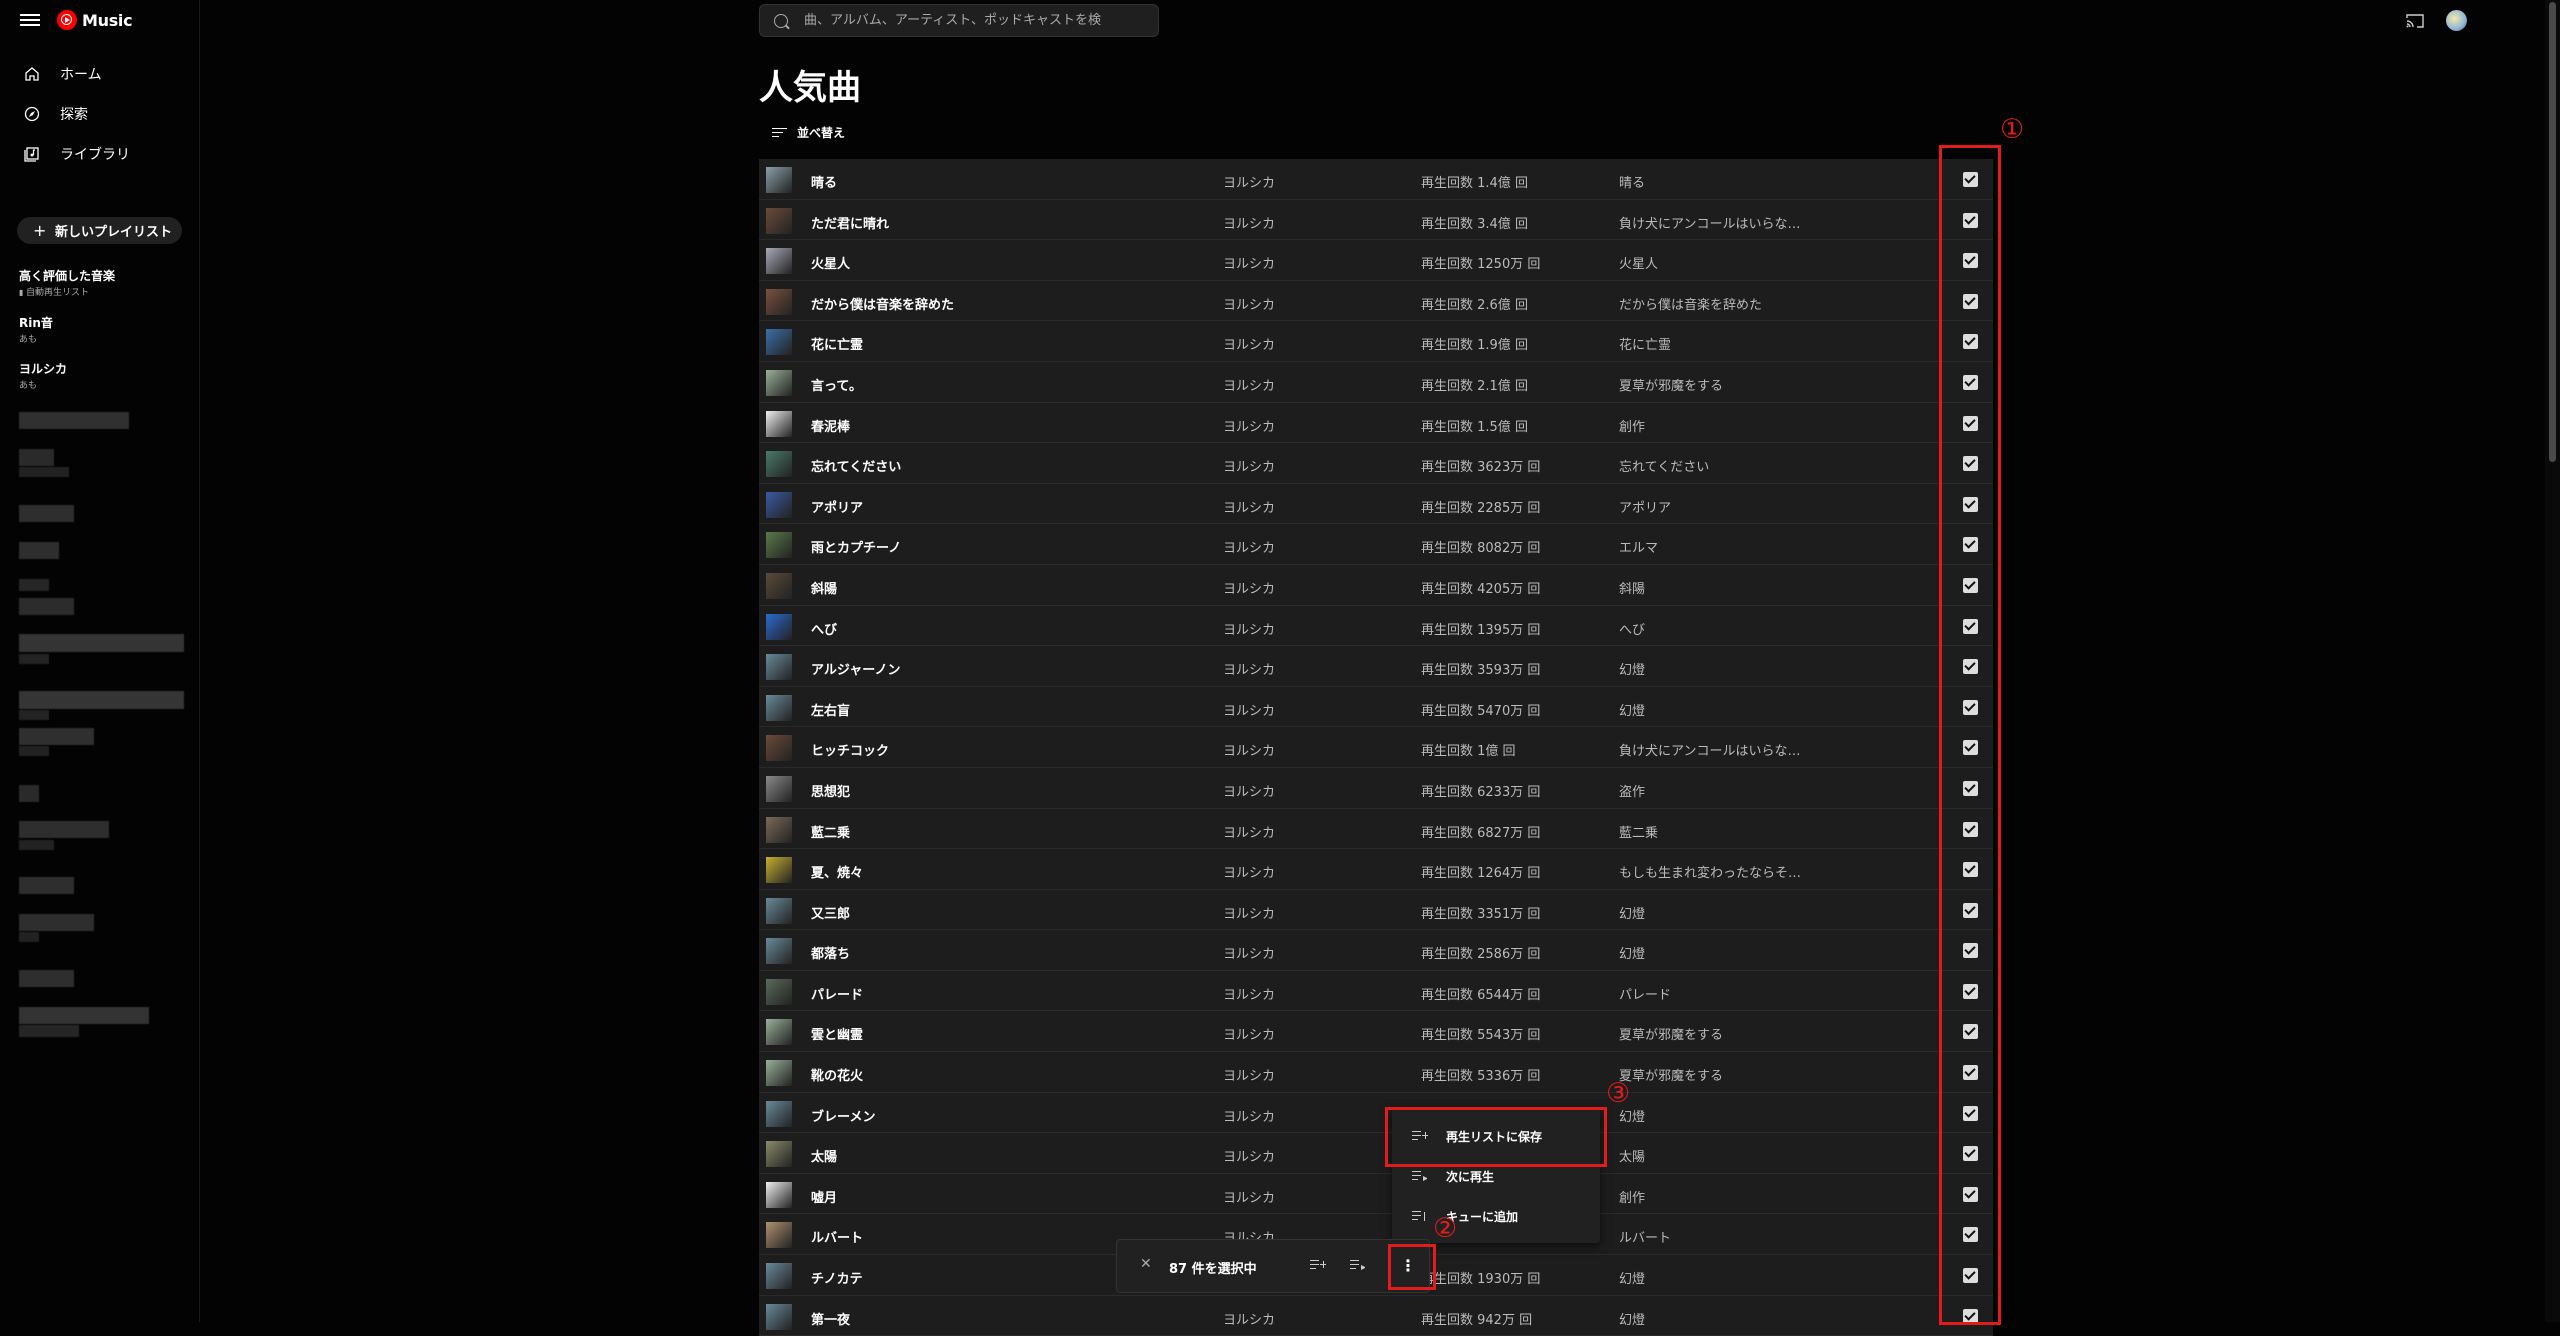  Describe the element at coordinates (830, 952) in the screenshot. I see `track-title: 都落ち` at that location.